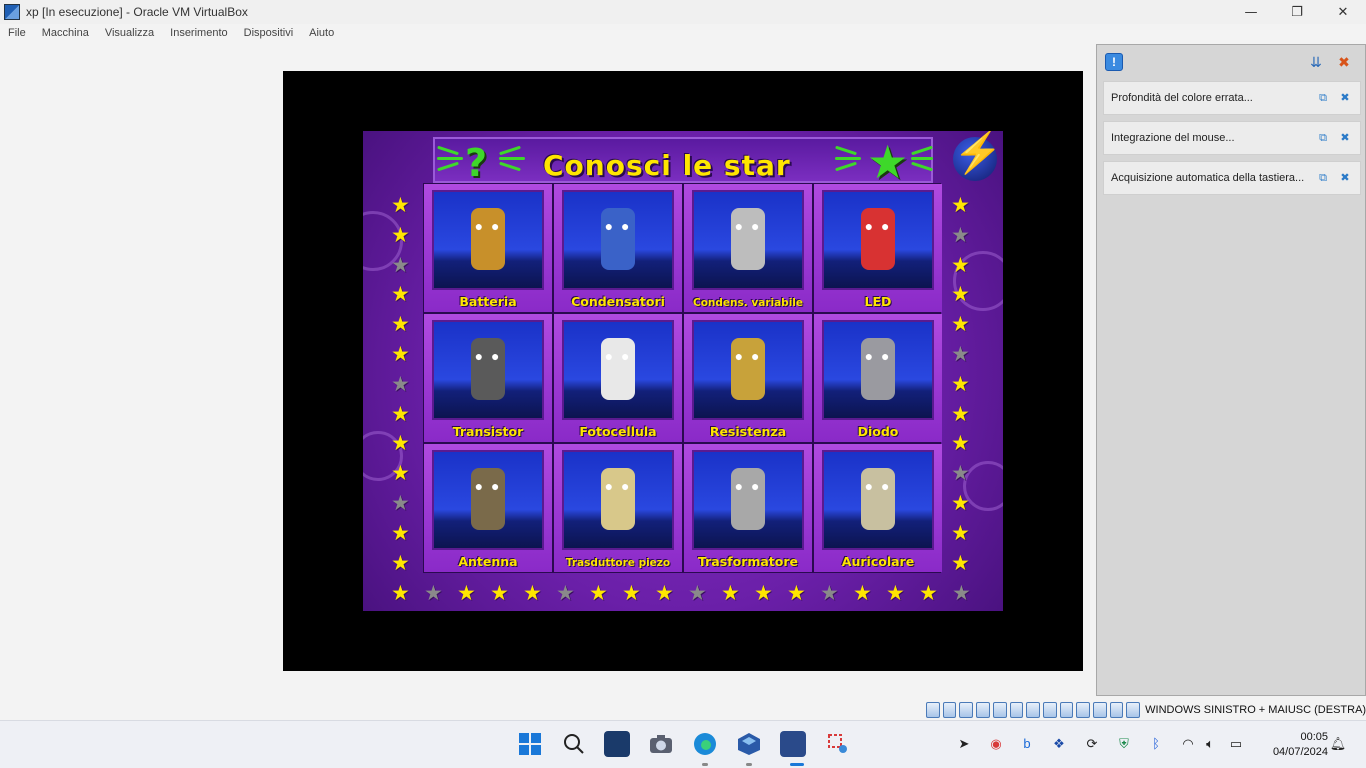 The image size is (1366, 768). What do you see at coordinates (749, 744) in the screenshot?
I see `virtualbox-icon` at bounding box center [749, 744].